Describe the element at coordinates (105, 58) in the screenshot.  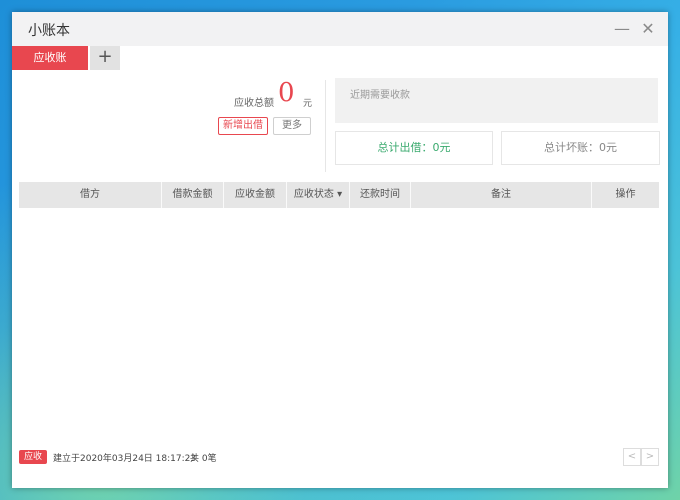
I see `add-tab-icon: +` at that location.